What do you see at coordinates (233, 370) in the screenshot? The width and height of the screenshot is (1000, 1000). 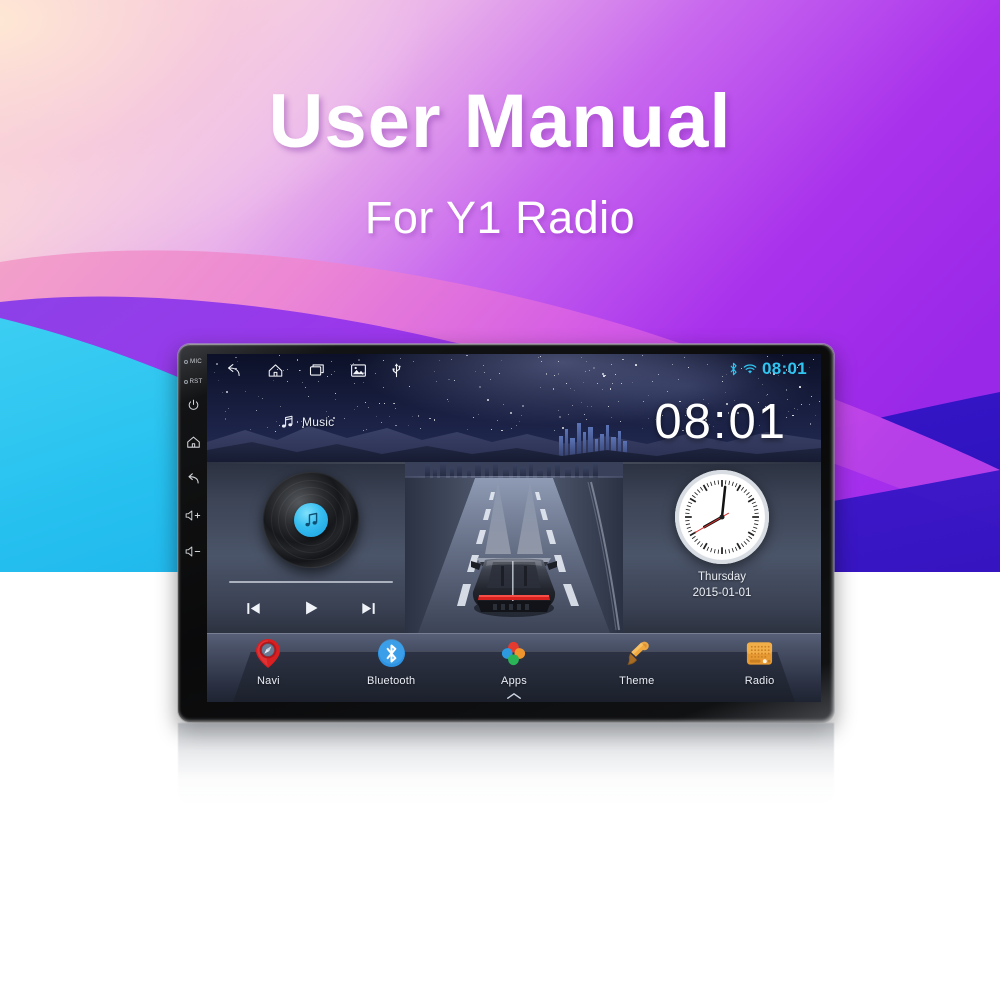 I see `back-nav-button` at bounding box center [233, 370].